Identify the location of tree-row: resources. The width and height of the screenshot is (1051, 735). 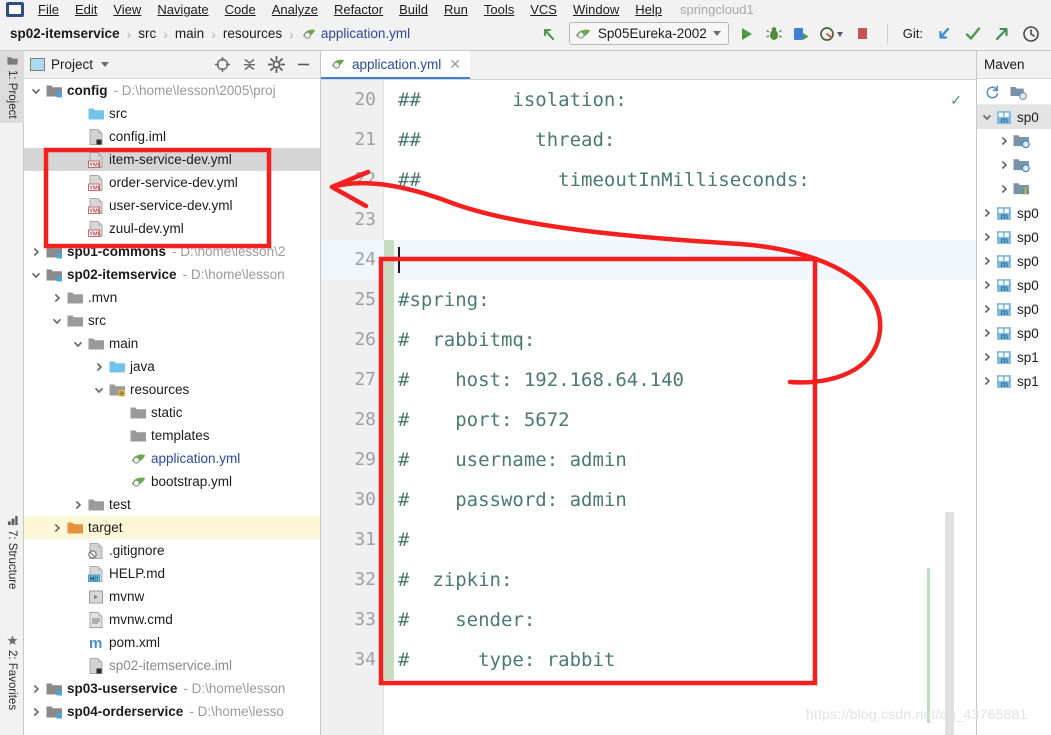
(172, 389).